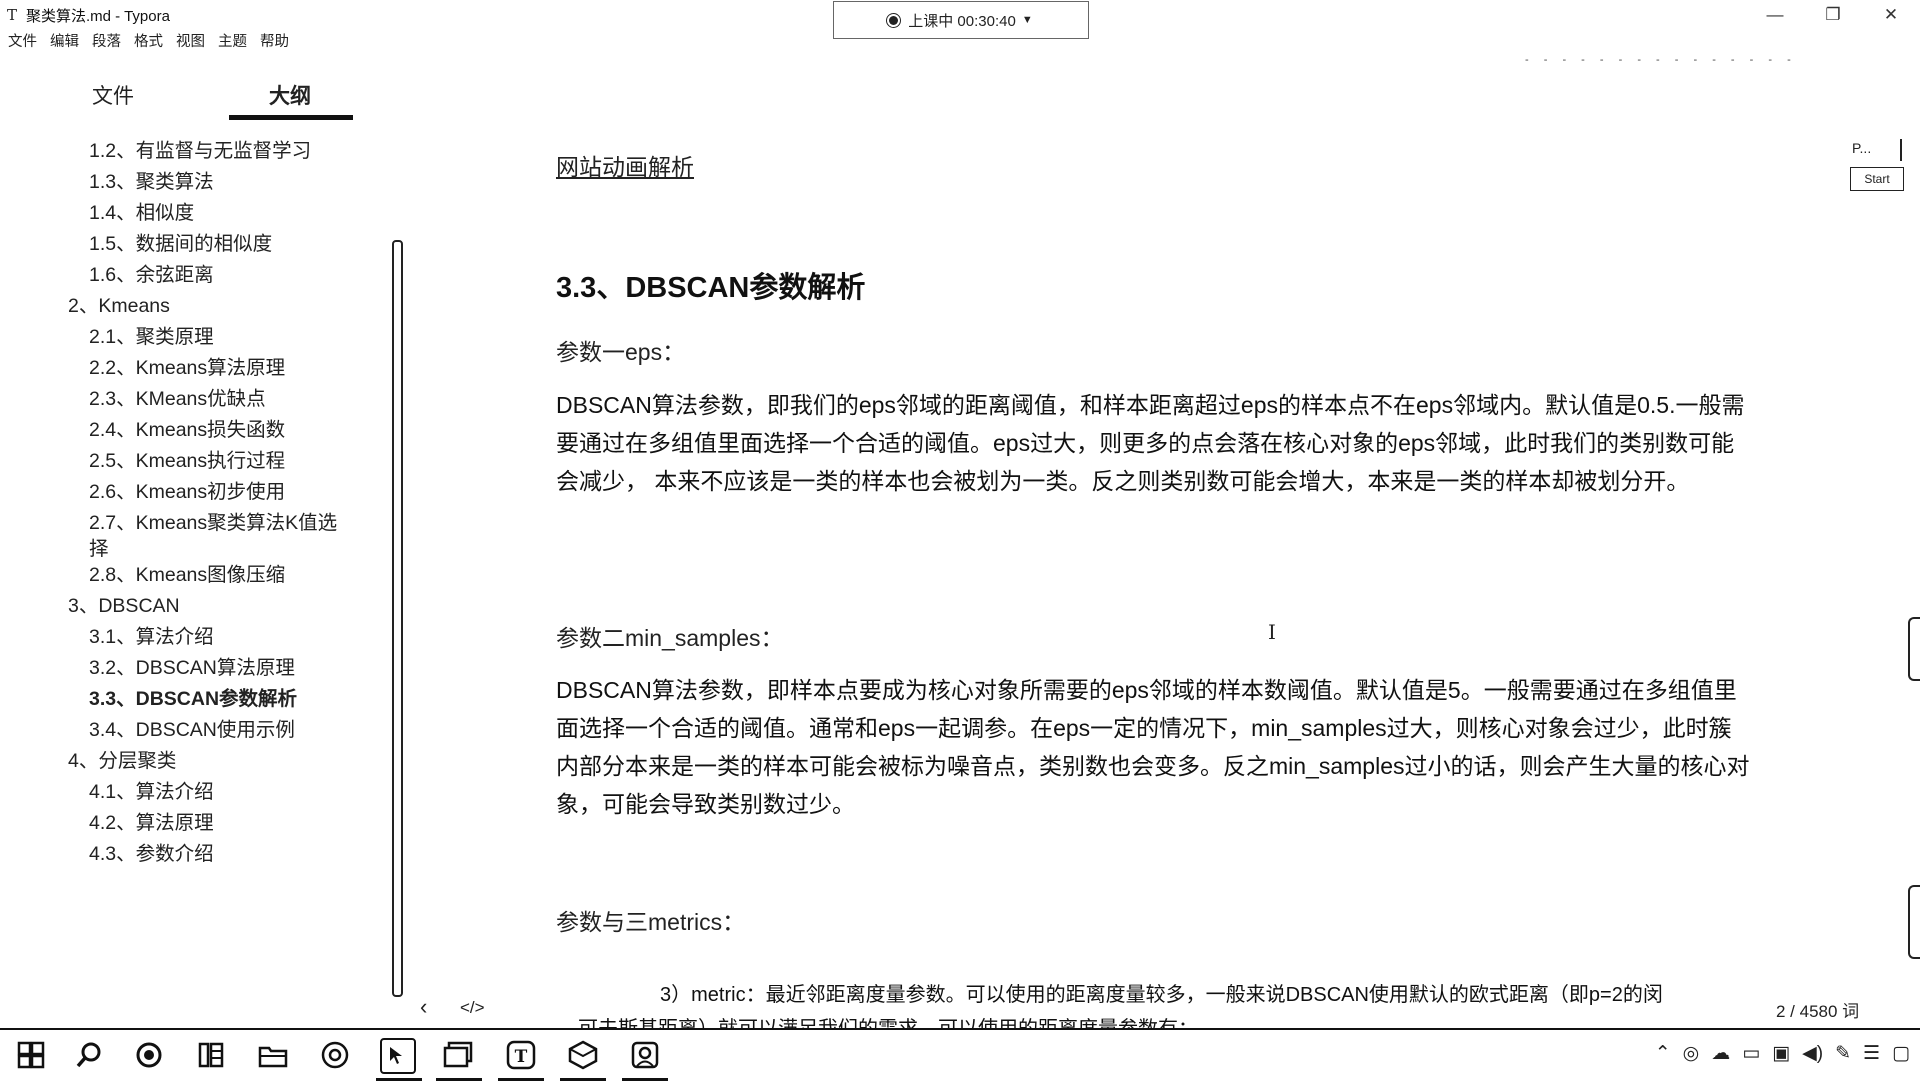 The width and height of the screenshot is (1920, 1081). What do you see at coordinates (960, 1055) in the screenshot?
I see `taskbar: T ⌃ ◎ ☁ ▭ ▣ ◀) ✎ ☰ ▢` at bounding box center [960, 1055].